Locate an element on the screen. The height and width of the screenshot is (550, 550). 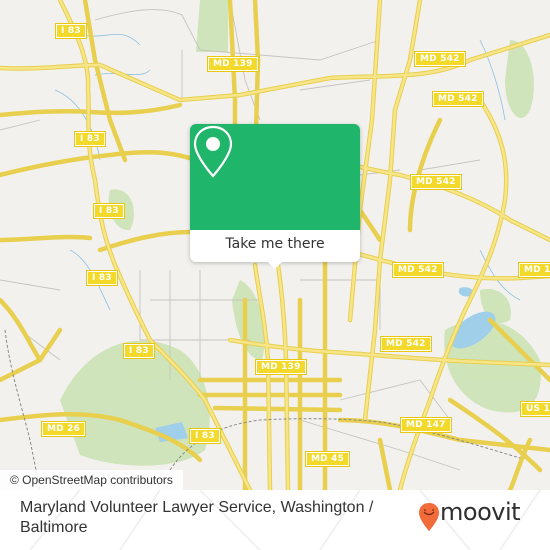
moovit-wordmark: moovit is located at coordinates (480, 512).